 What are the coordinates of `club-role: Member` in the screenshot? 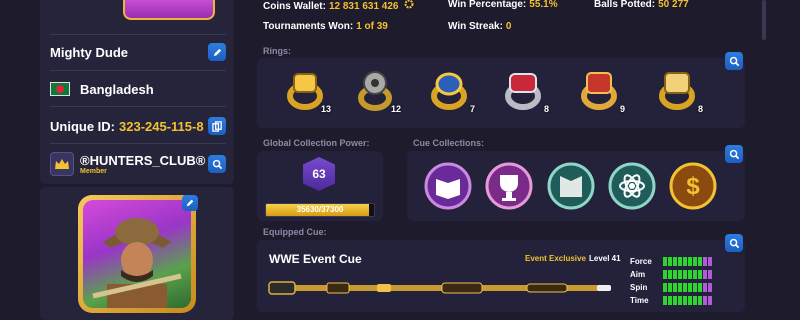 It's located at (93, 171).